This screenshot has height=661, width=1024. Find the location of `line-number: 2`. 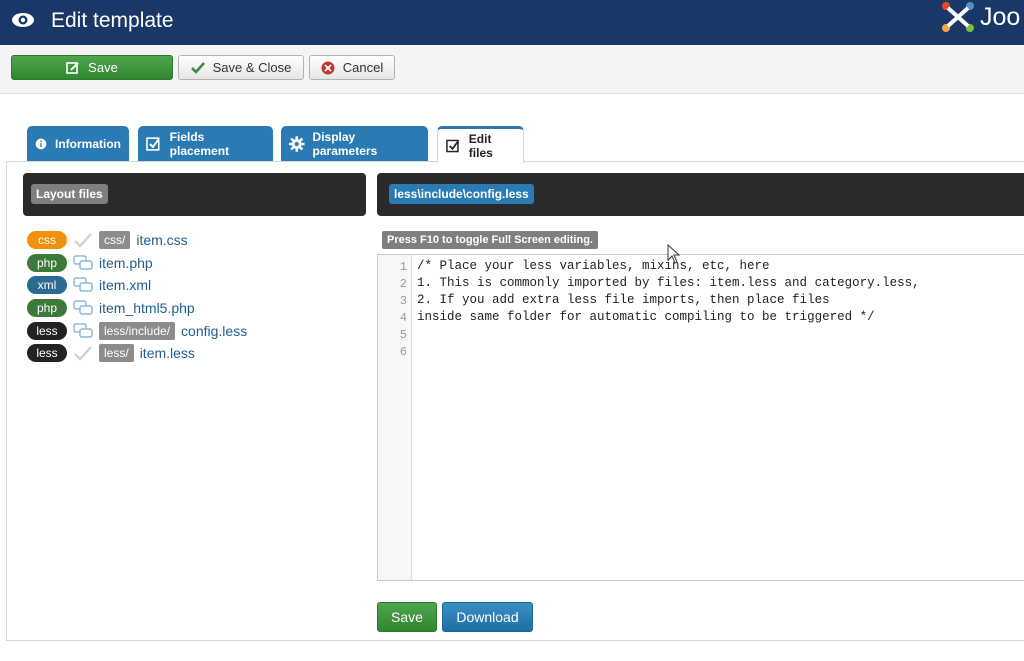

line-number: 2 is located at coordinates (403, 284).